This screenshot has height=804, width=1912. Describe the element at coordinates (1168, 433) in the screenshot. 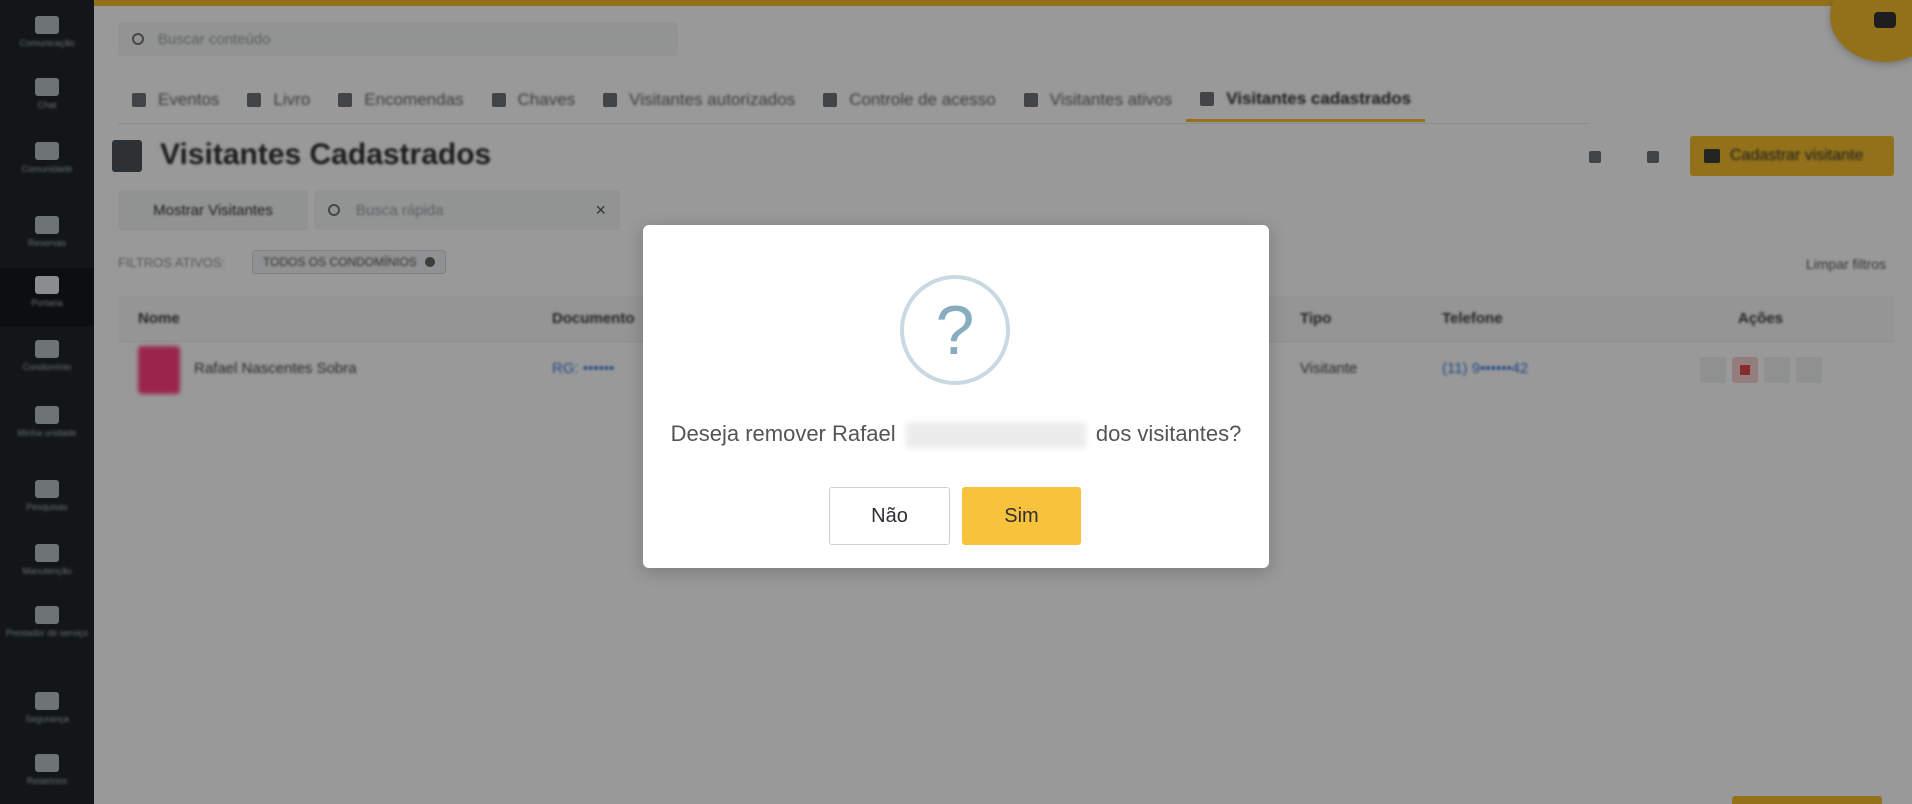

I see `confirm-message-end: dos visitantes?` at that location.